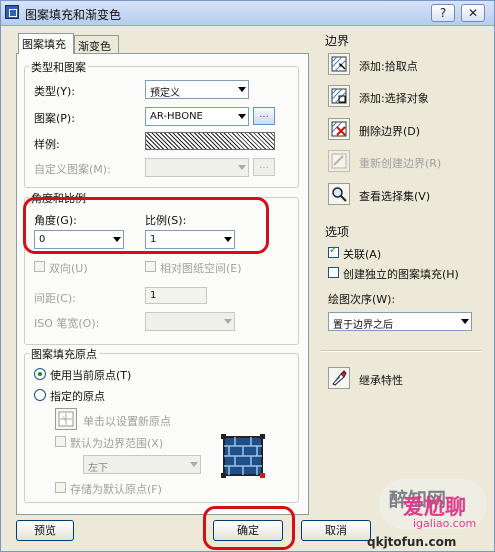 The image size is (495, 552). Describe the element at coordinates (412, 542) in the screenshot. I see `watermark-bottom-domain: qkjtofun.com` at that location.